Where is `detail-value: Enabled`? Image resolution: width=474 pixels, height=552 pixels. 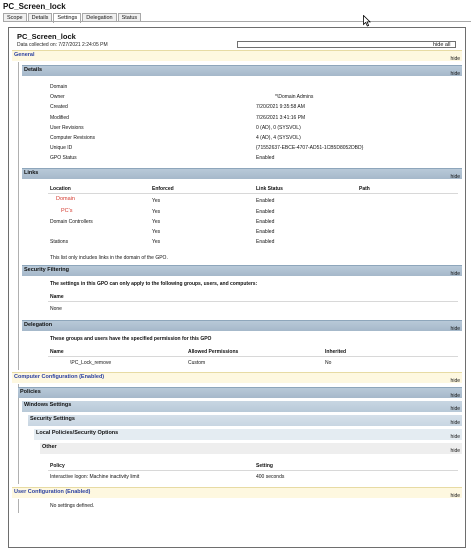
detail-value: Enabled is located at coordinates (265, 158).